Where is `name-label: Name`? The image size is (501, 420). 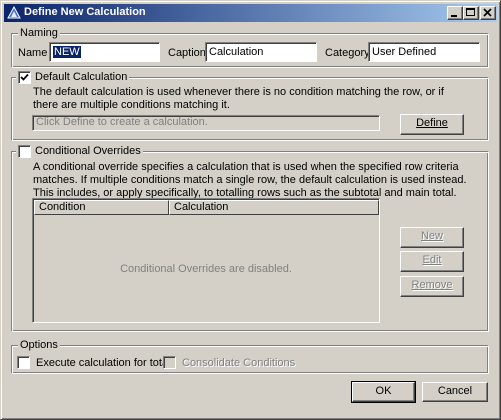 name-label: Name is located at coordinates (33, 53).